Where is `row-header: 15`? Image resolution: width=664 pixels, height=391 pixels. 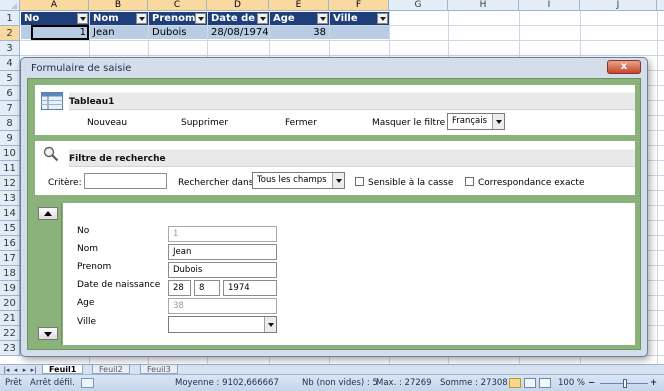 row-header: 15 is located at coordinates (10, 228).